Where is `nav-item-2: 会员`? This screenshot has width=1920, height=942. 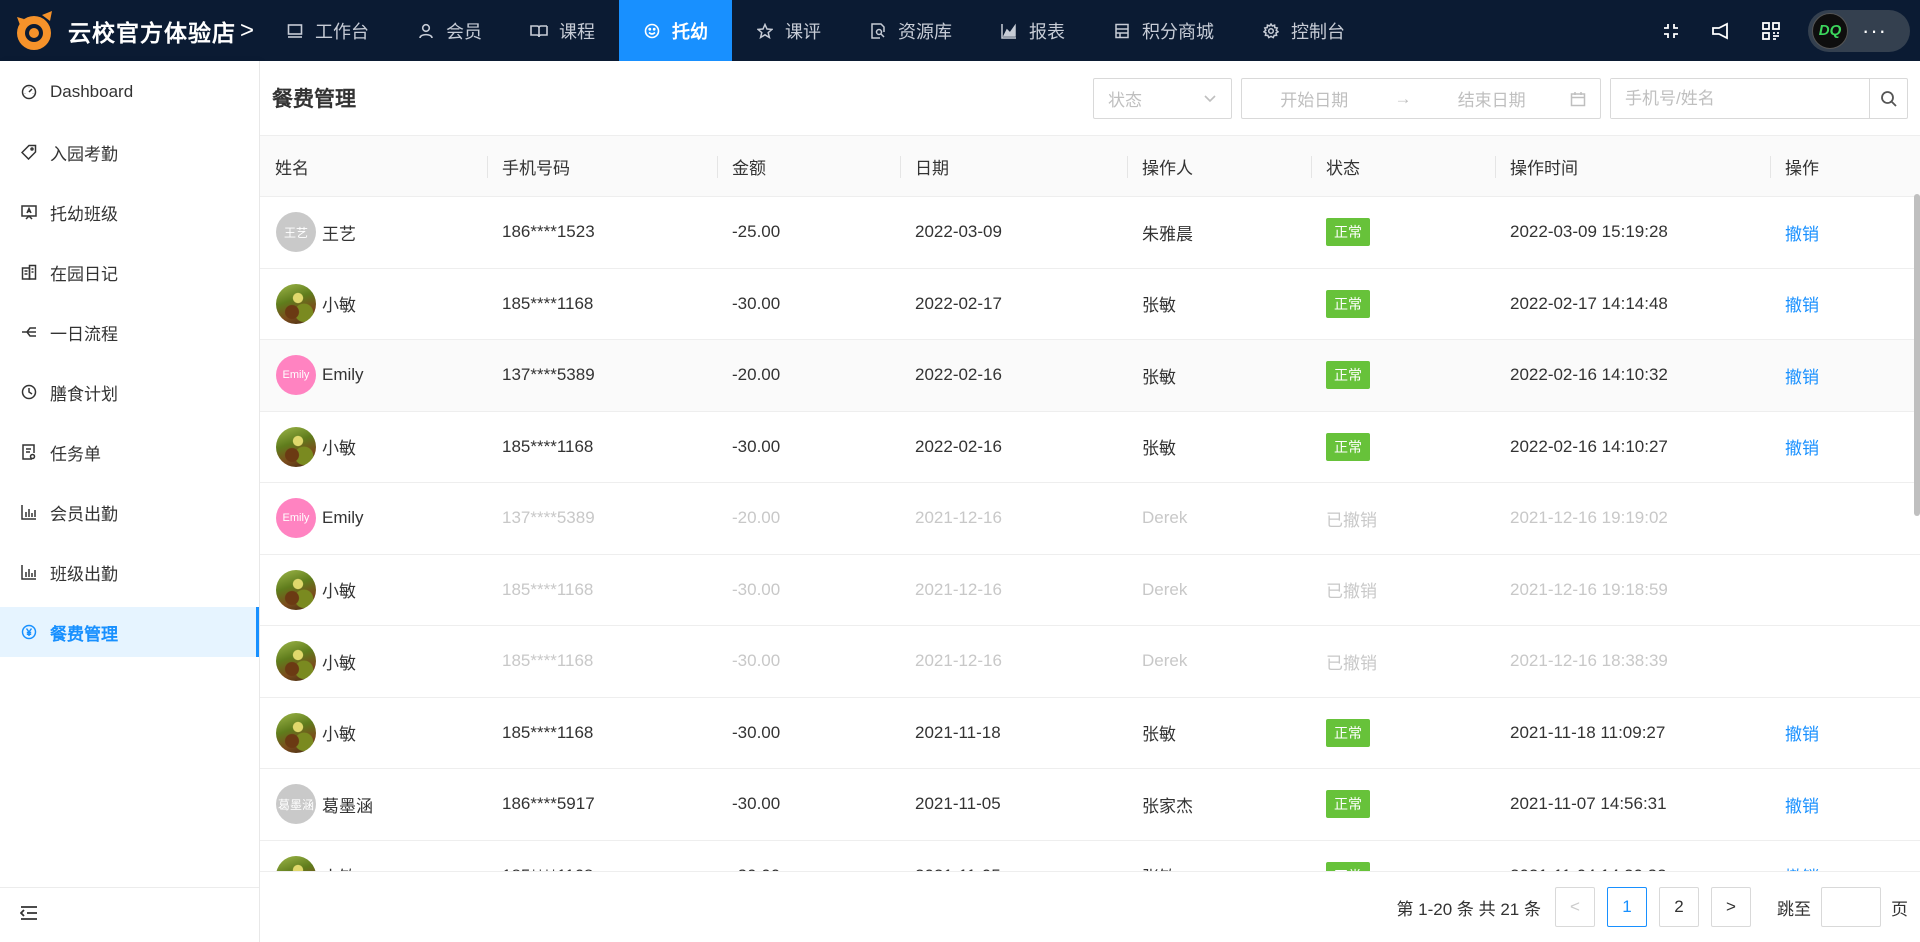 nav-item-2: 会员 is located at coordinates (449, 30).